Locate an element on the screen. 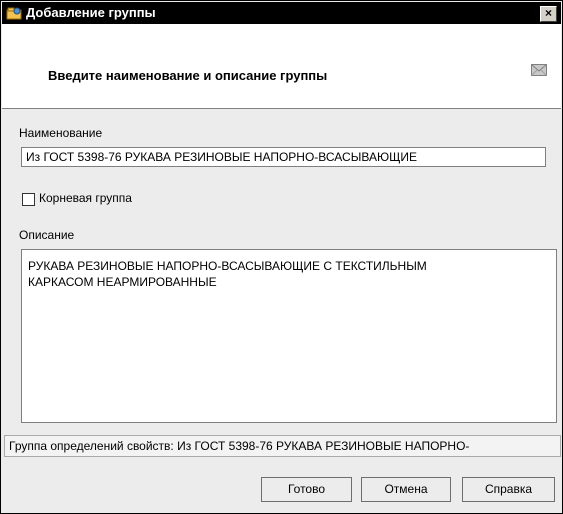 The image size is (563, 514). root-group-label: Корневая группа is located at coordinates (85, 198).